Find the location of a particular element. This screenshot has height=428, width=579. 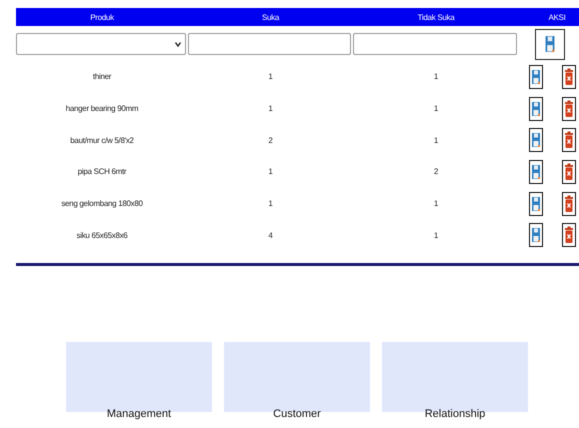

table-cell-text: pipa SCH 6mtr is located at coordinates (102, 171).